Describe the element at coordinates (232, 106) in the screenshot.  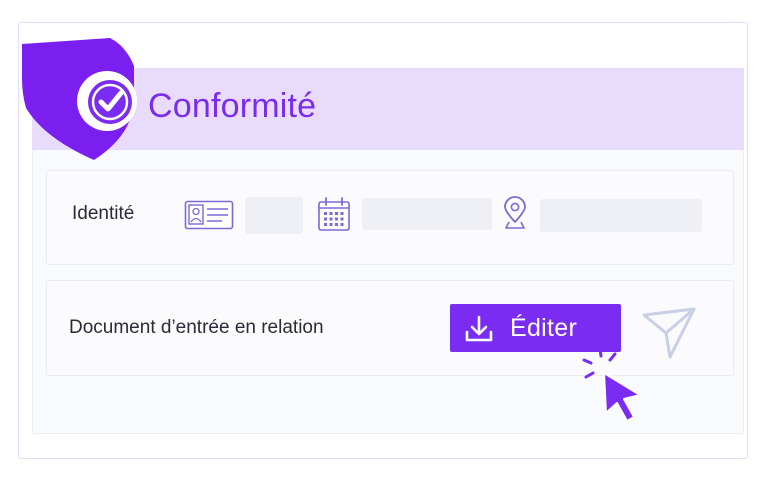
I see `card-title: Conformité` at that location.